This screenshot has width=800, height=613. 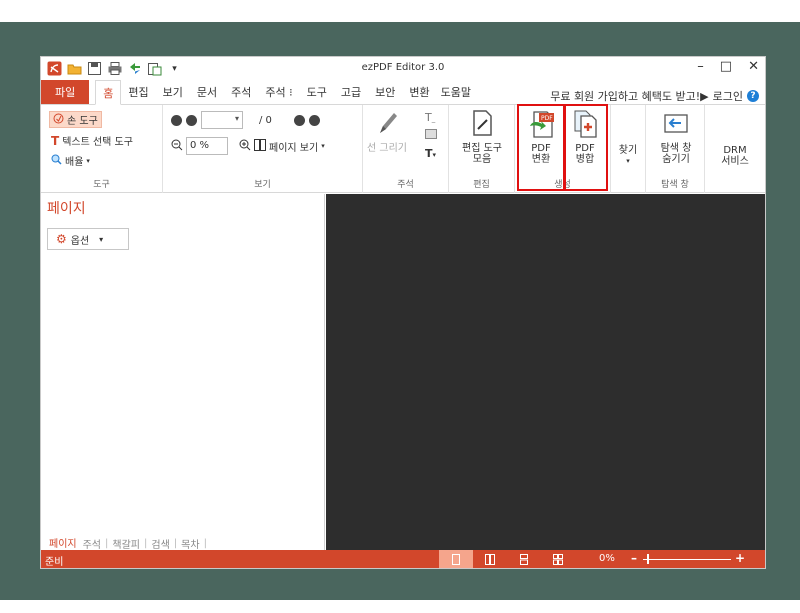 What do you see at coordinates (387, 148) in the screenshot?
I see `draw-line-label: 선 그리기` at bounding box center [387, 148].